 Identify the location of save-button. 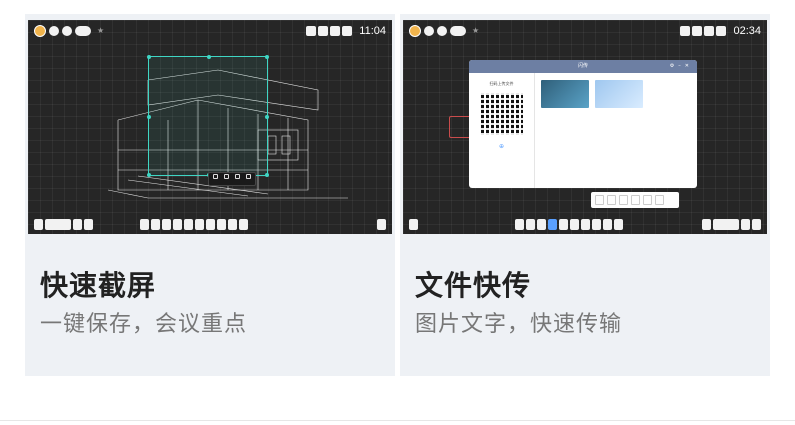
(237, 179).